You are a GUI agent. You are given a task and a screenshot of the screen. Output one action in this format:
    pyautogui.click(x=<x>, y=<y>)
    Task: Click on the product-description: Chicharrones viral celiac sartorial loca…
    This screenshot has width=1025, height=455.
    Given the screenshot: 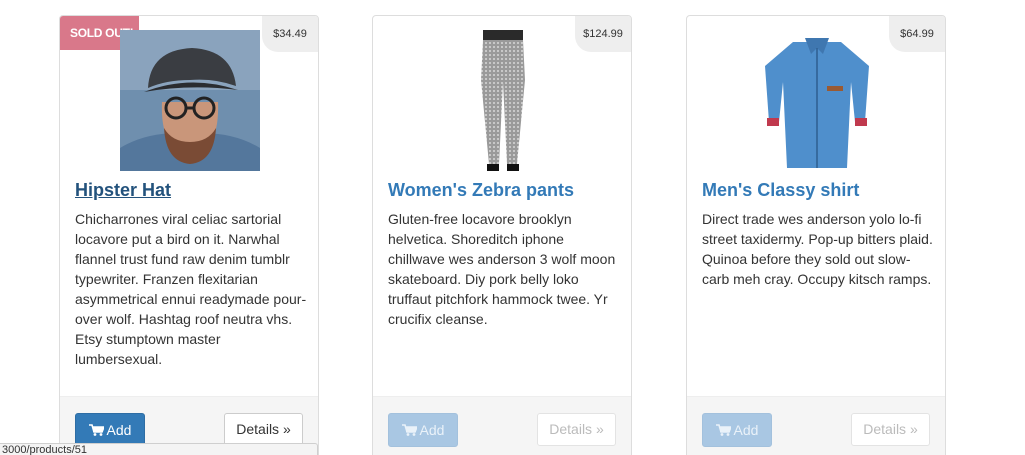 What is the action you would take?
    pyautogui.click(x=191, y=289)
    